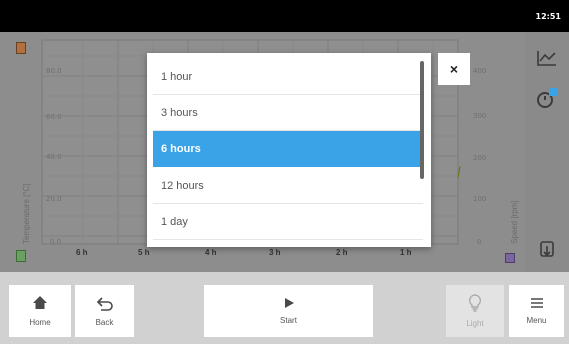  Describe the element at coordinates (54, 71) in the screenshot. I see `y-left-tick: 80.0` at that location.